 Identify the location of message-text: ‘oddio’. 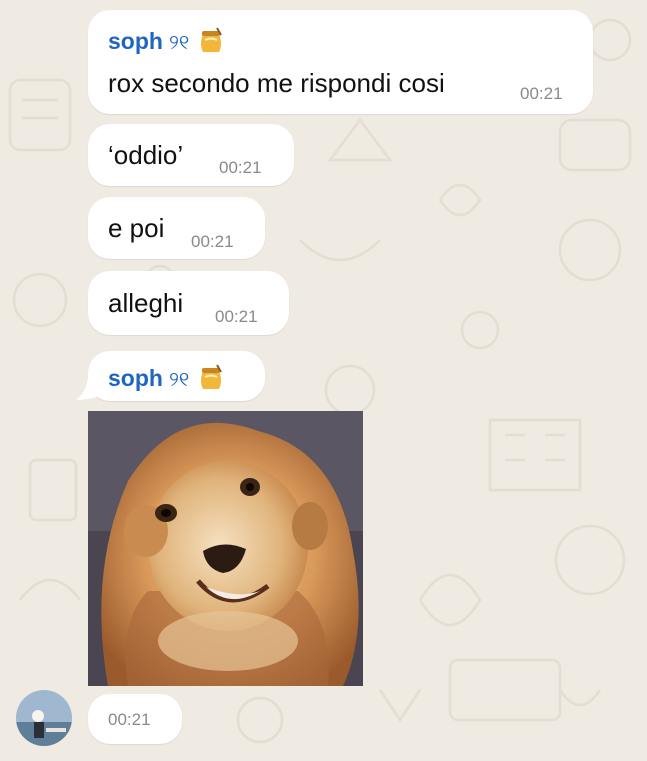
(146, 155).